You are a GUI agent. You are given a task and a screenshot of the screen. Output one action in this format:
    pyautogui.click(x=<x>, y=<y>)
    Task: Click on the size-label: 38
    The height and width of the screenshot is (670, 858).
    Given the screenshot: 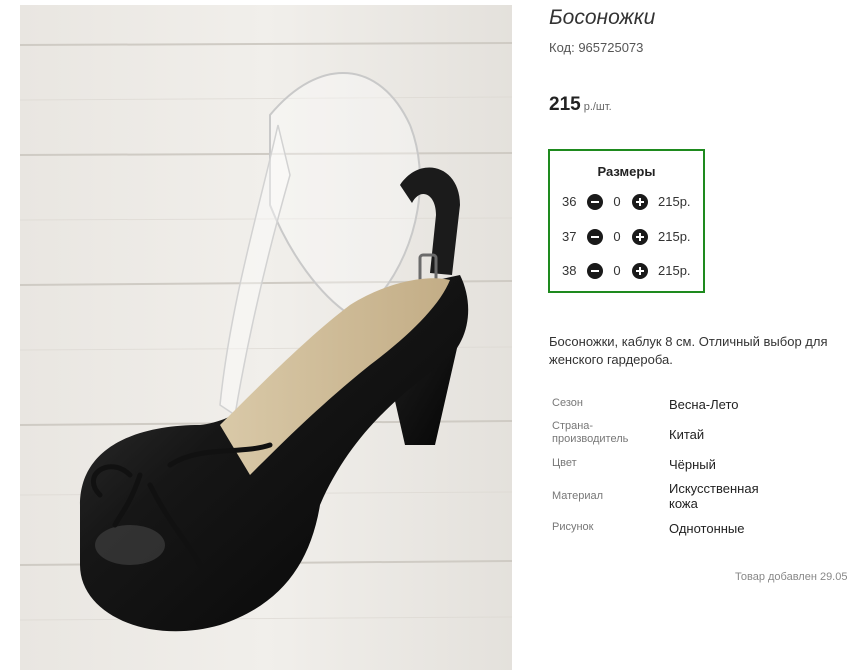 What is the action you would take?
    pyautogui.click(x=569, y=270)
    